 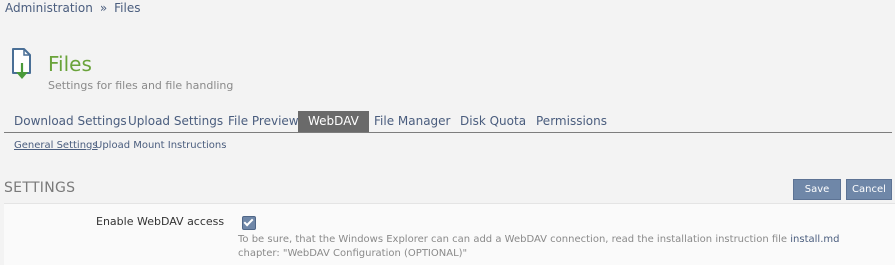 I want to click on tab-file-manager: File Manager, so click(x=412, y=121).